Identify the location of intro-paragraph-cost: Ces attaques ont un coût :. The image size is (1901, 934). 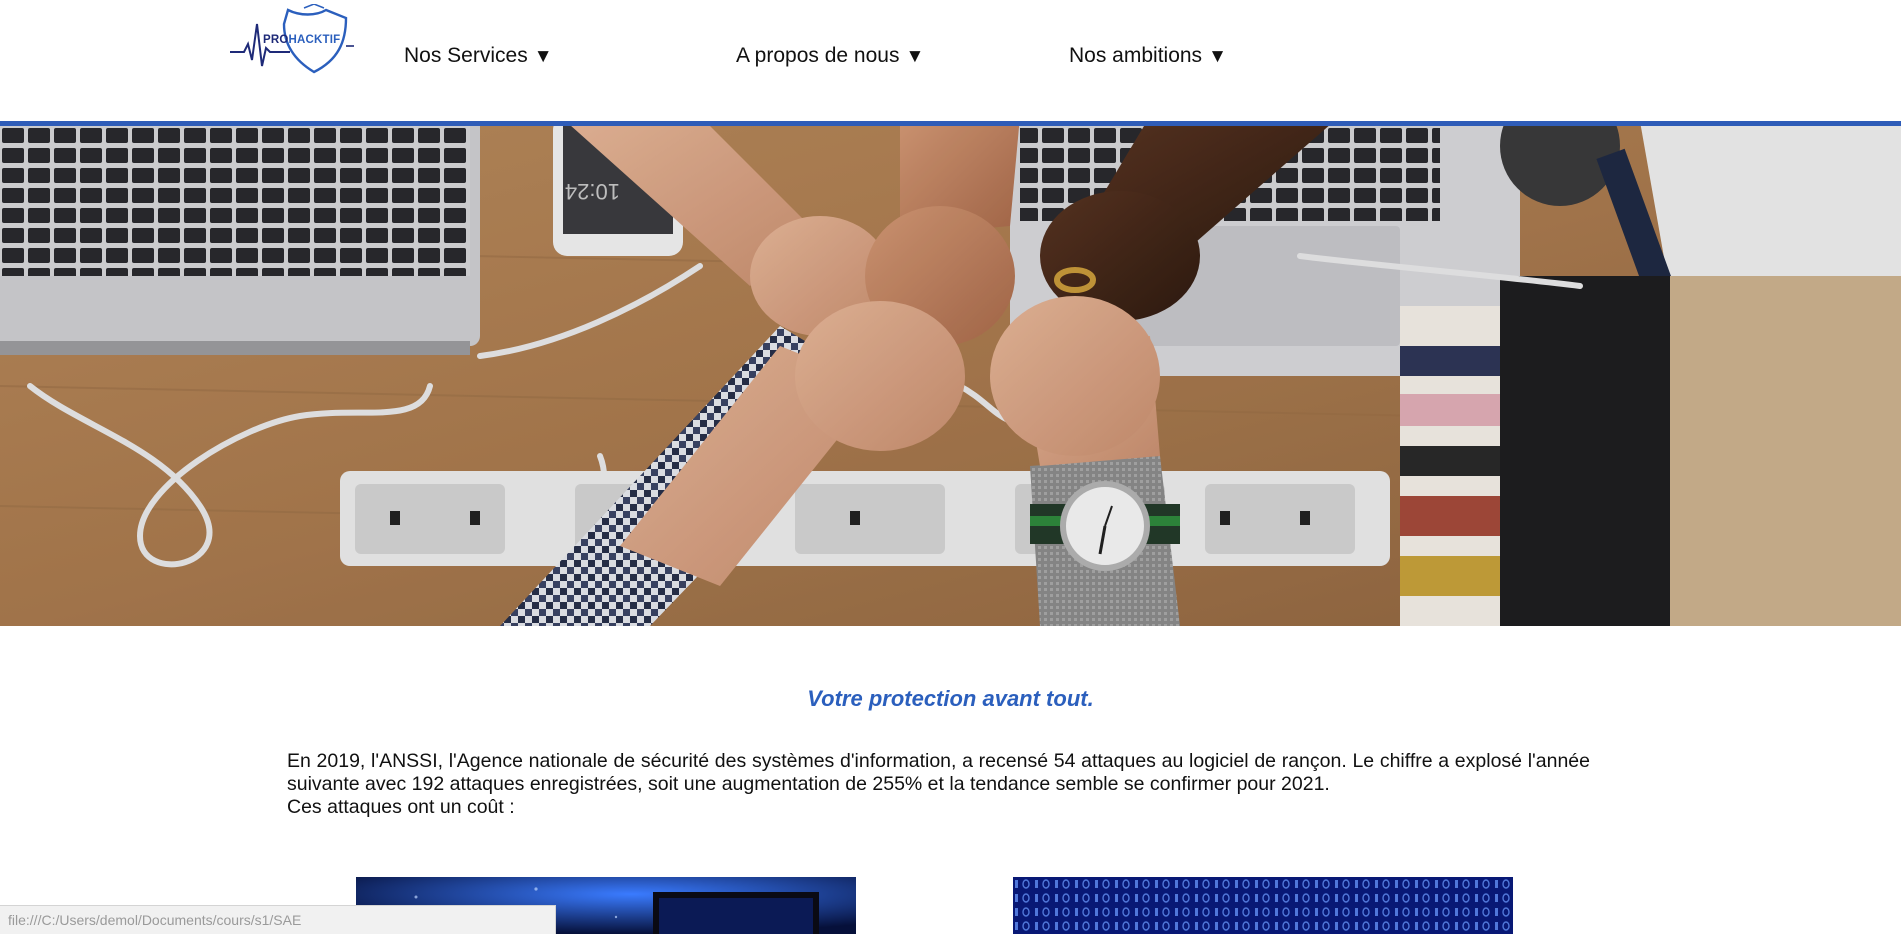
(401, 807).